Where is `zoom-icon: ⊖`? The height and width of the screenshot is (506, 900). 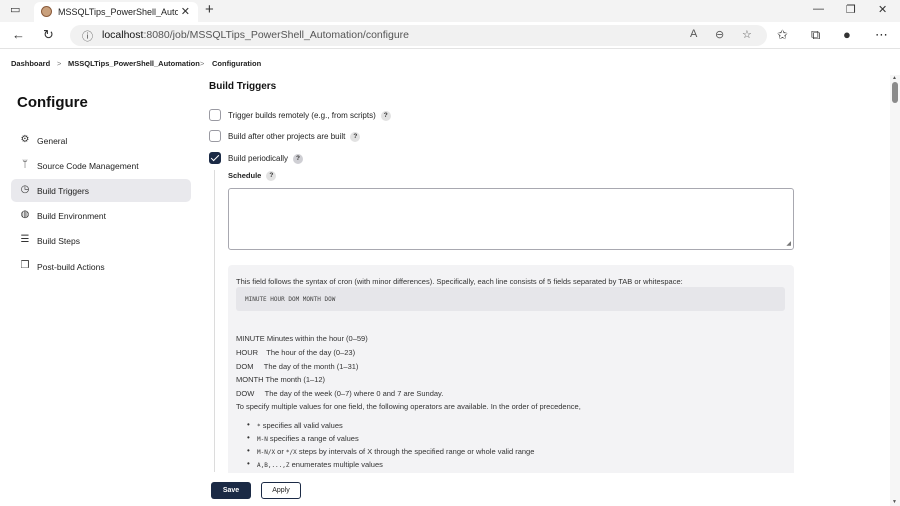
zoom-icon: ⊖ is located at coordinates (719, 34).